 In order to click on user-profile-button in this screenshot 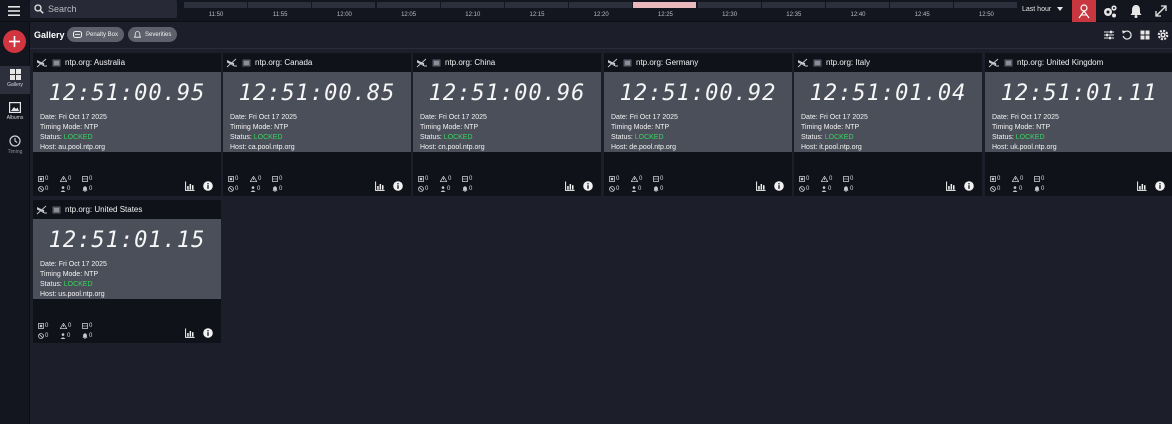, I will do `click(1084, 11)`.